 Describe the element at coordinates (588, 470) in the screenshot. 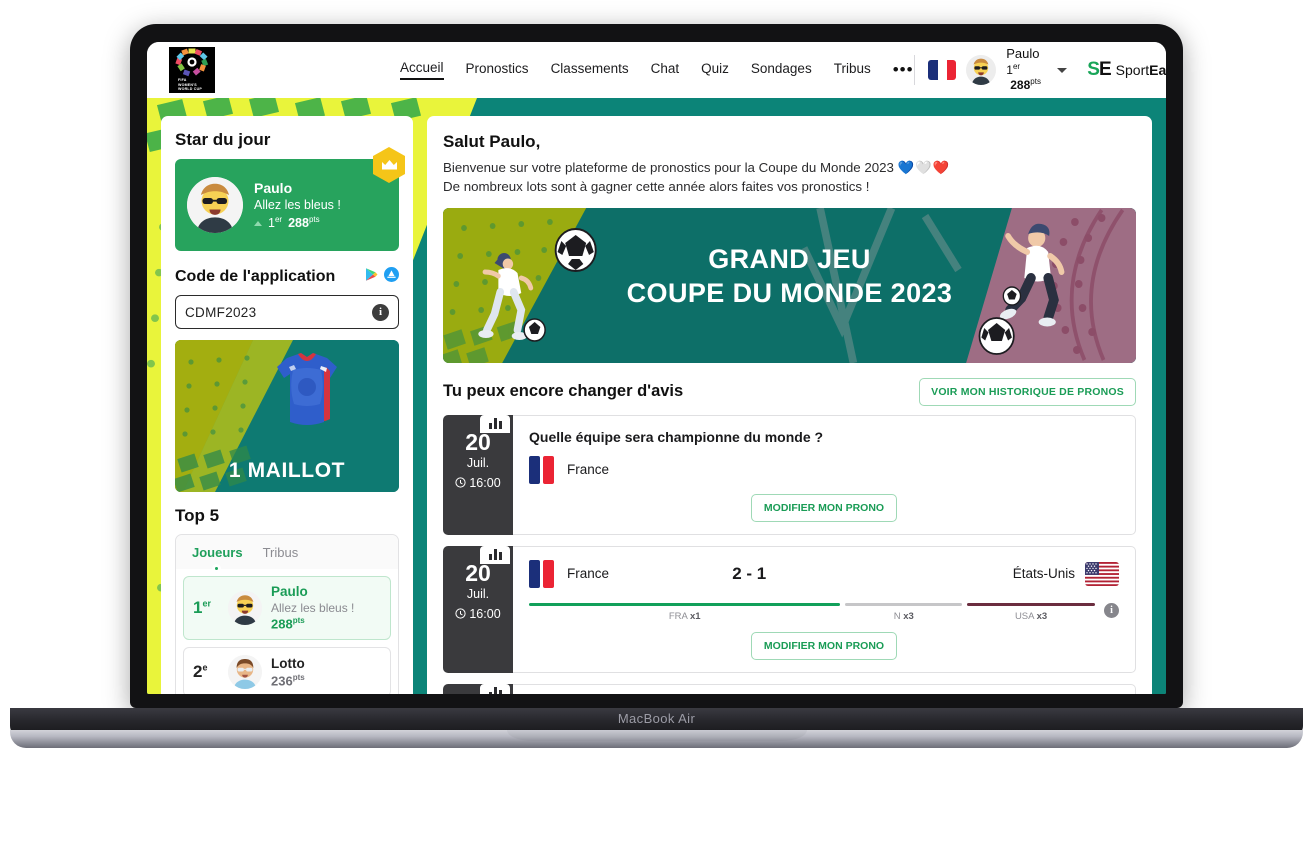

I see `answer-team-name-1: France` at that location.